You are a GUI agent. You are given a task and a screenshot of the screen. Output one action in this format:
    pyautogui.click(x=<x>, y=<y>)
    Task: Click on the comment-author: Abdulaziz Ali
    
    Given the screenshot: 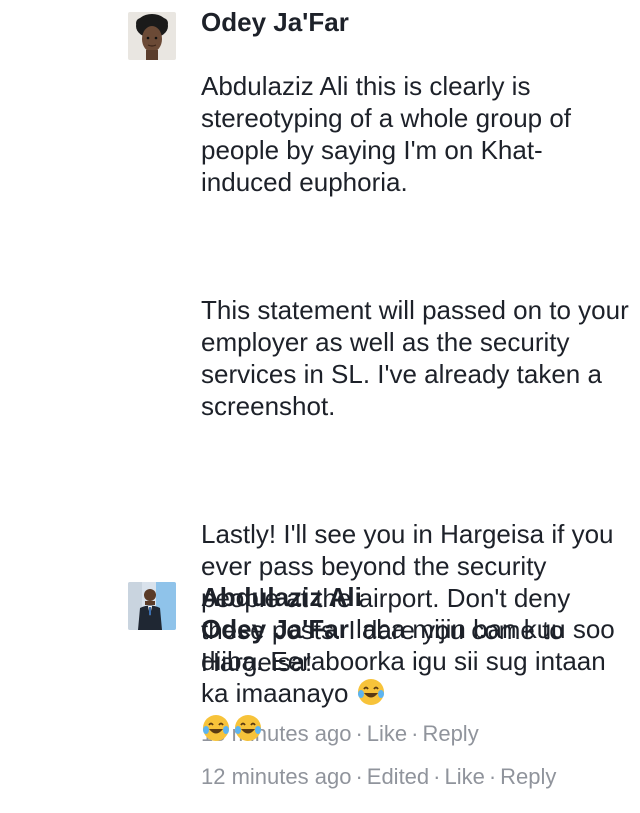 What is the action you would take?
    pyautogui.click(x=416, y=597)
    